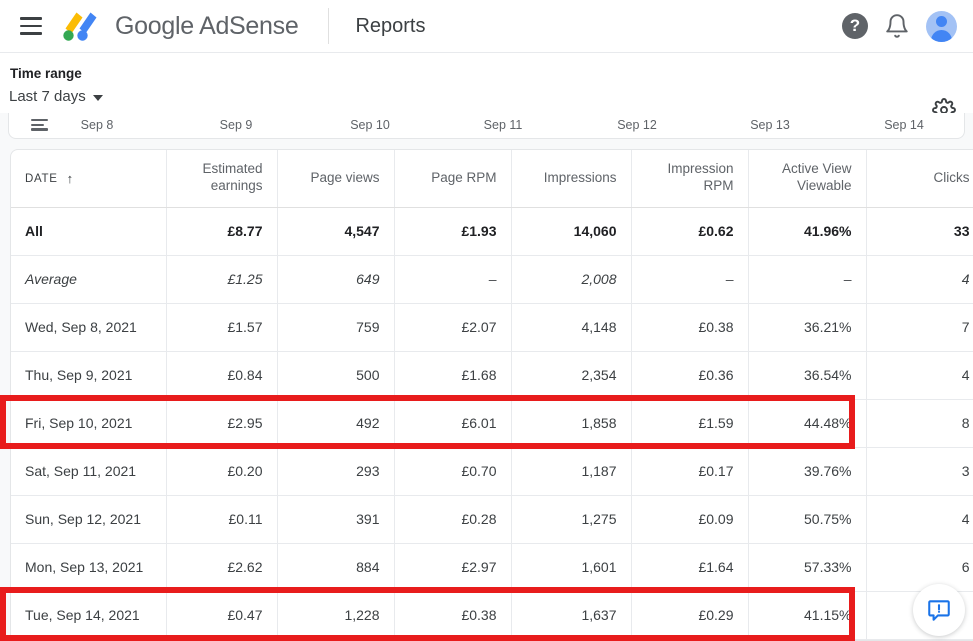  I want to click on cell-clicks: 3, so click(919, 471).